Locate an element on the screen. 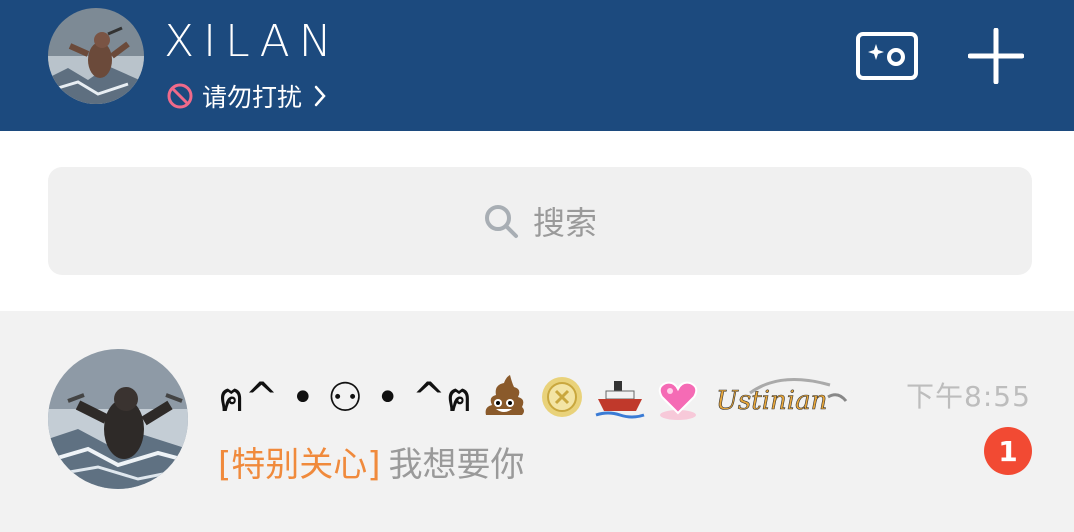 Image resolution: width=1074 pixels, height=532 pixels. username: XILAN is located at coordinates (252, 42).